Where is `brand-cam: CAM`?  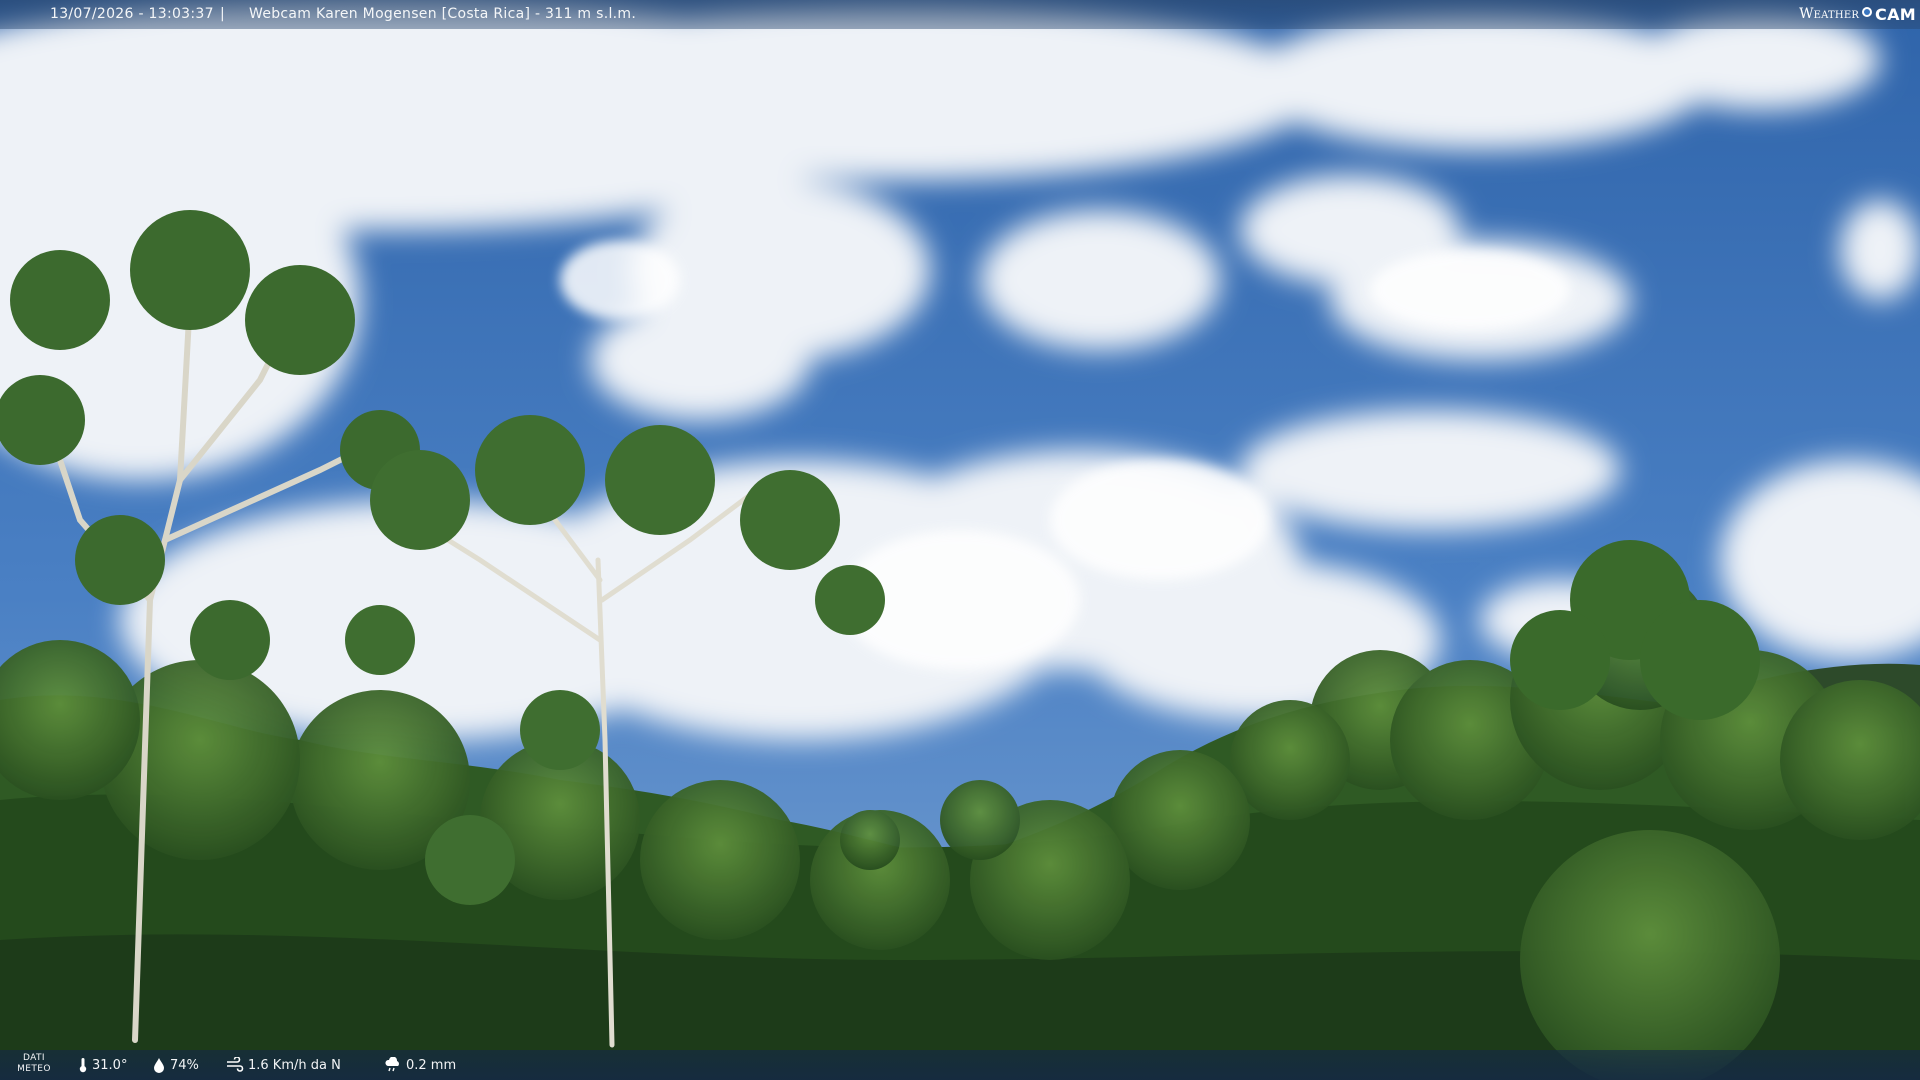
brand-cam: CAM is located at coordinates (1895, 14).